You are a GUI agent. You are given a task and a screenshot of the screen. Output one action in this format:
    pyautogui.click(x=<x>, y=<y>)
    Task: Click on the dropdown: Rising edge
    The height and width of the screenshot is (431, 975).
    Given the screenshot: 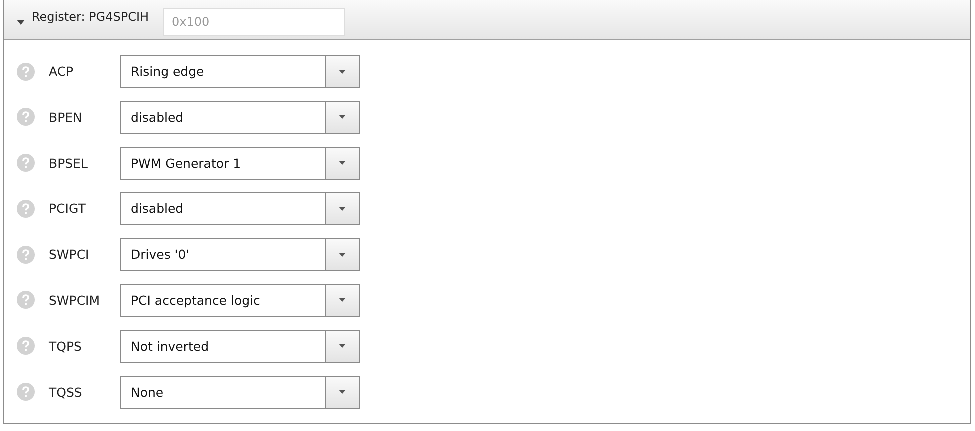 What is the action you would take?
    pyautogui.click(x=240, y=71)
    